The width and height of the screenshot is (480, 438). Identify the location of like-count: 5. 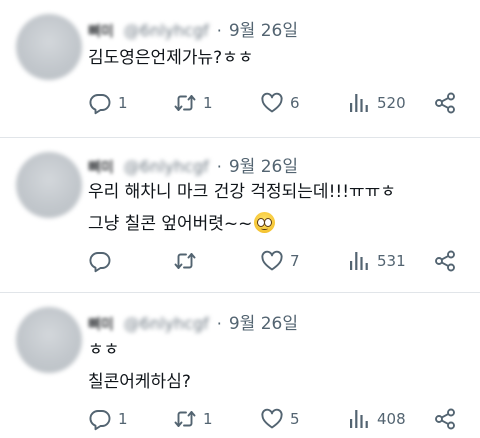
(295, 419).